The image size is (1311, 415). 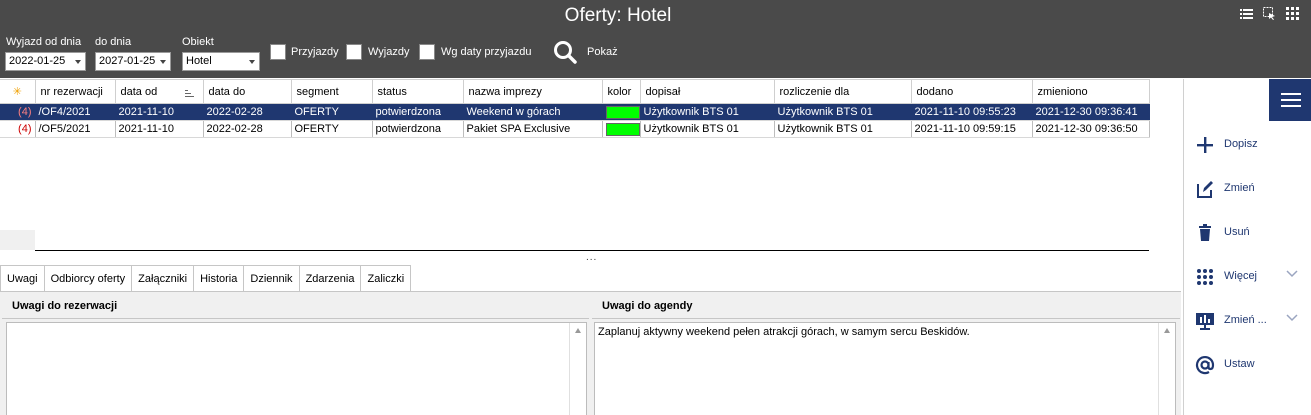 What do you see at coordinates (621, 91) in the screenshot?
I see `col-kolor: kolor` at bounding box center [621, 91].